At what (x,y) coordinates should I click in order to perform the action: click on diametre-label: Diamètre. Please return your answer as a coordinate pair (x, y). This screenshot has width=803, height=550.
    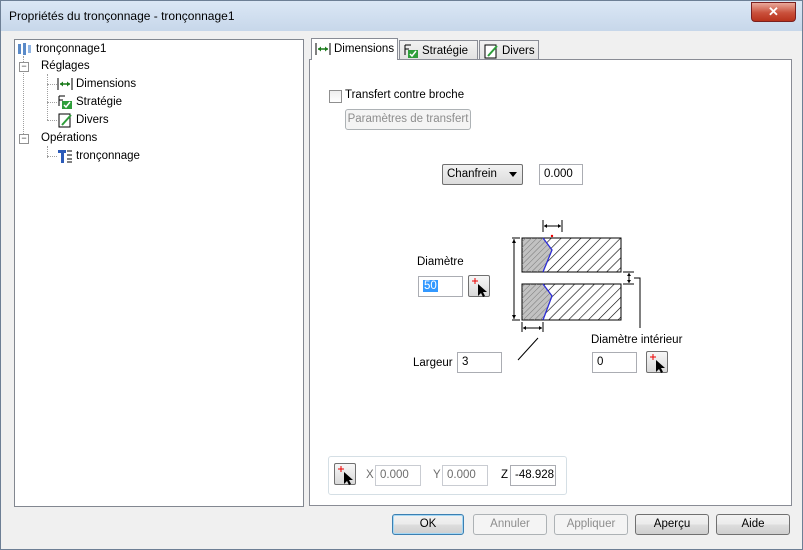
    Looking at the image, I should click on (440, 262).